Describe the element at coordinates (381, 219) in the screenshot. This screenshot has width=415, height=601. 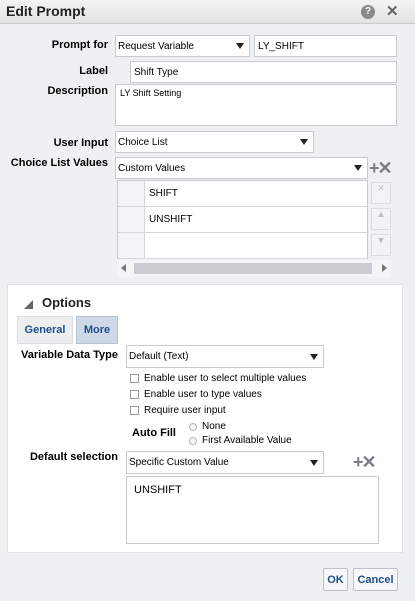
I see `move-up-icon: ▲` at that location.